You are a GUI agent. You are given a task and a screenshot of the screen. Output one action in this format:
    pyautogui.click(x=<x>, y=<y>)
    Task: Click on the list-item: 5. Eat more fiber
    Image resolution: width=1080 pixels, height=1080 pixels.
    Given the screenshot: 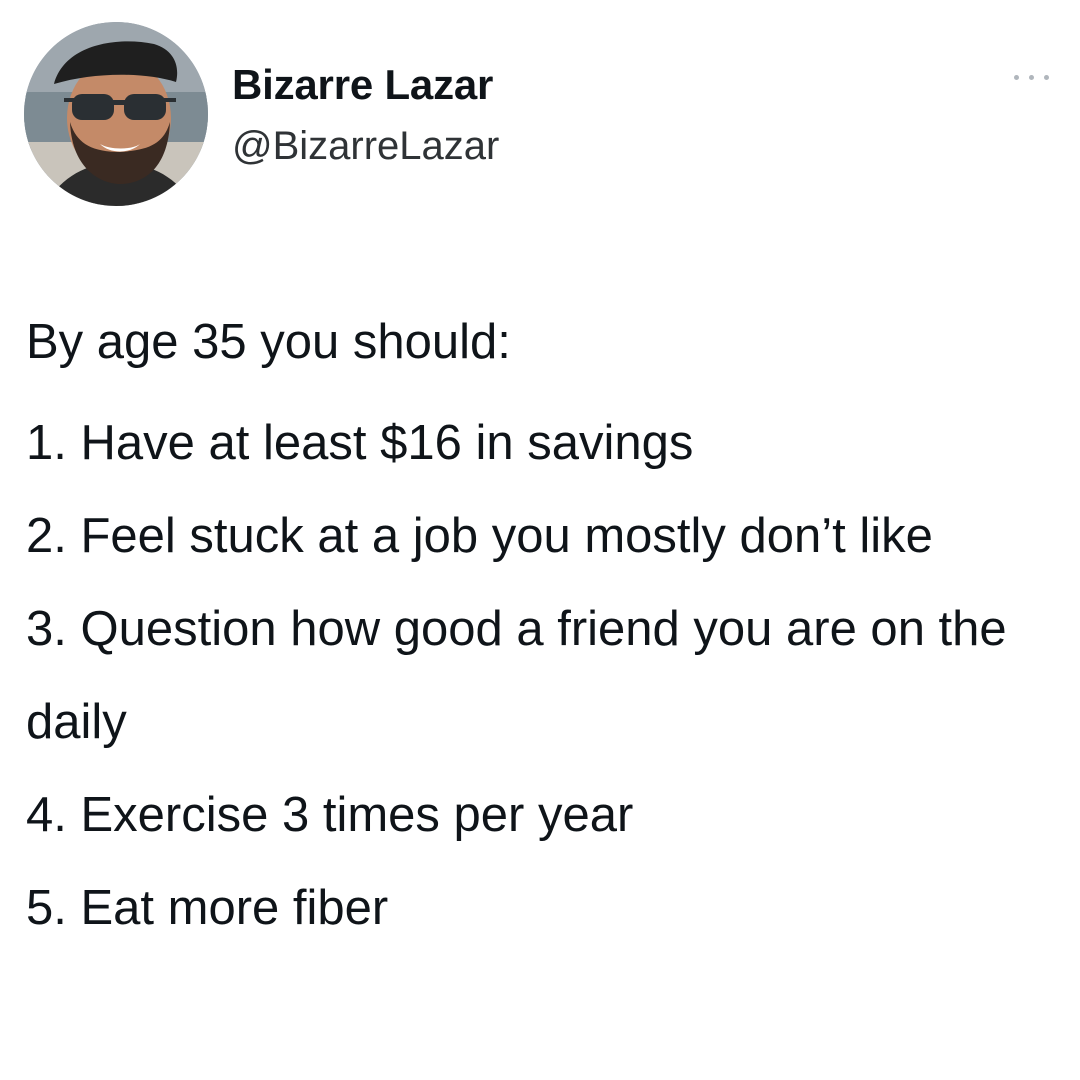 What is the action you would take?
    pyautogui.click(x=207, y=908)
    